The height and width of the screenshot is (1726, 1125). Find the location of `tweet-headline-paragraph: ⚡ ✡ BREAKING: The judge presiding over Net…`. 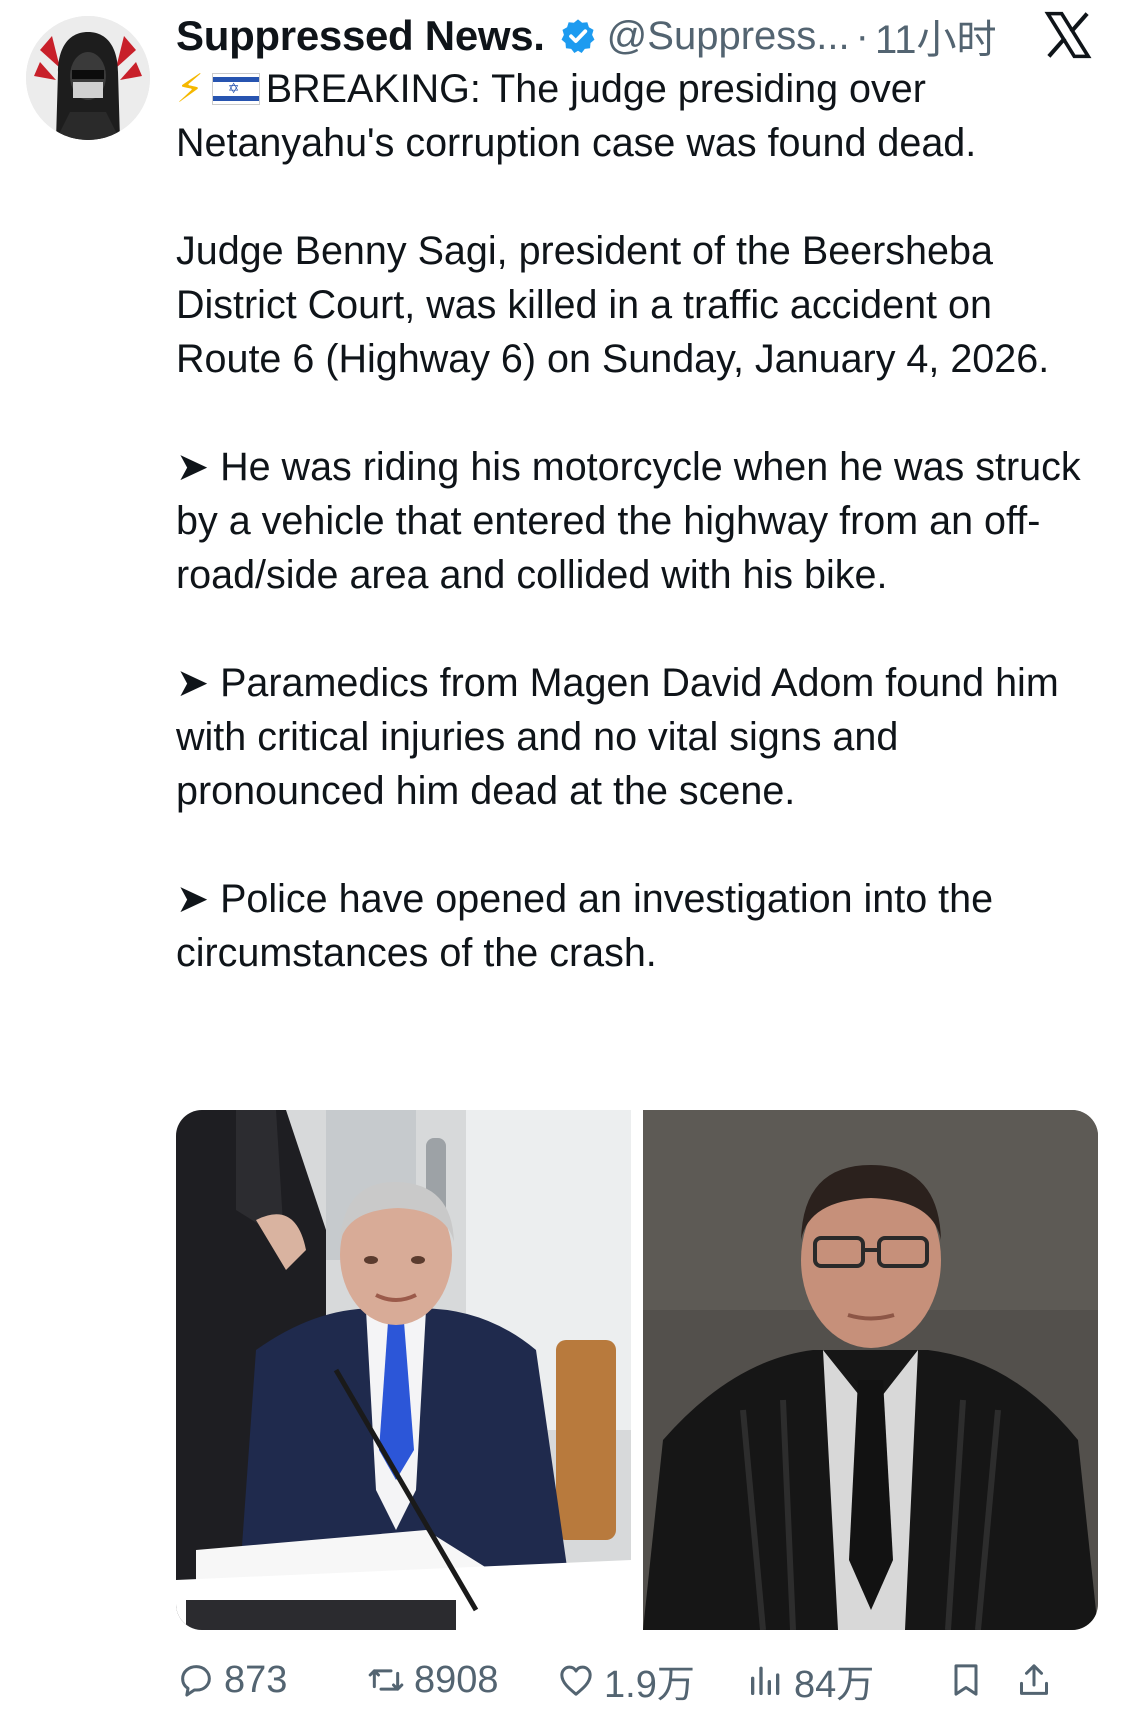

tweet-headline-paragraph: ⚡ ✡ BREAKING: The judge presiding over Net… is located at coordinates (641, 116).